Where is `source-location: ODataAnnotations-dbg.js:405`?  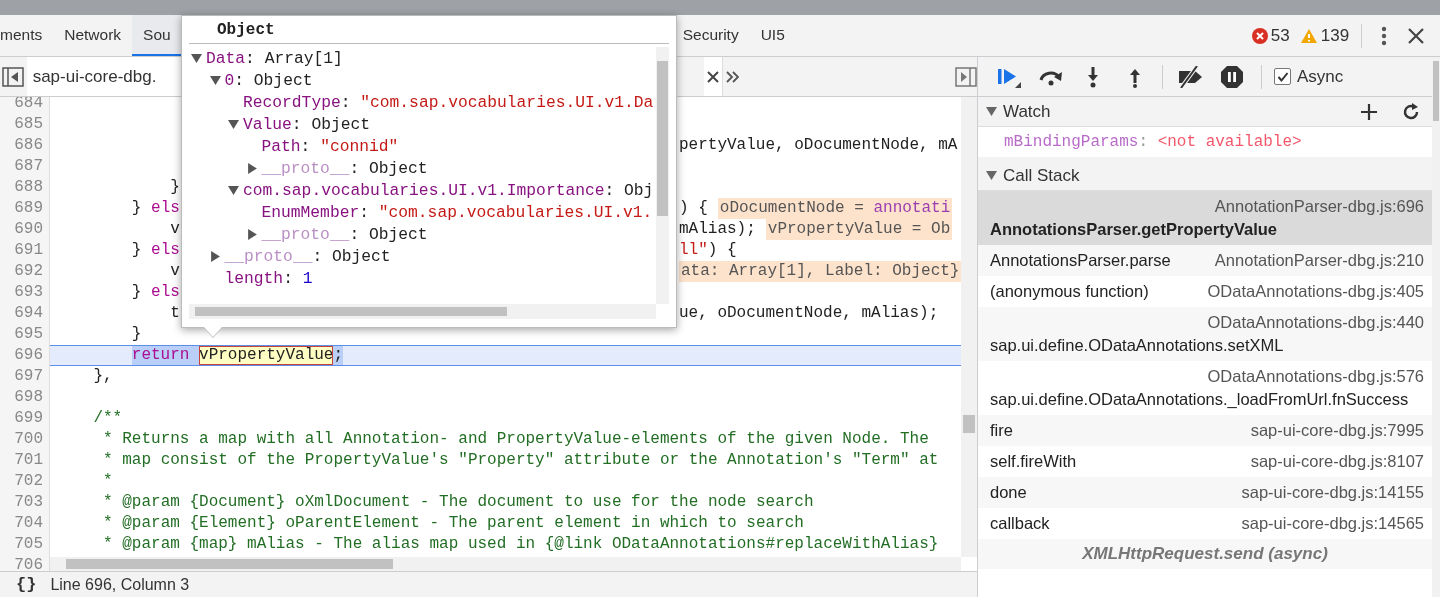 source-location: ODataAnnotations-dbg.js:405 is located at coordinates (1315, 291).